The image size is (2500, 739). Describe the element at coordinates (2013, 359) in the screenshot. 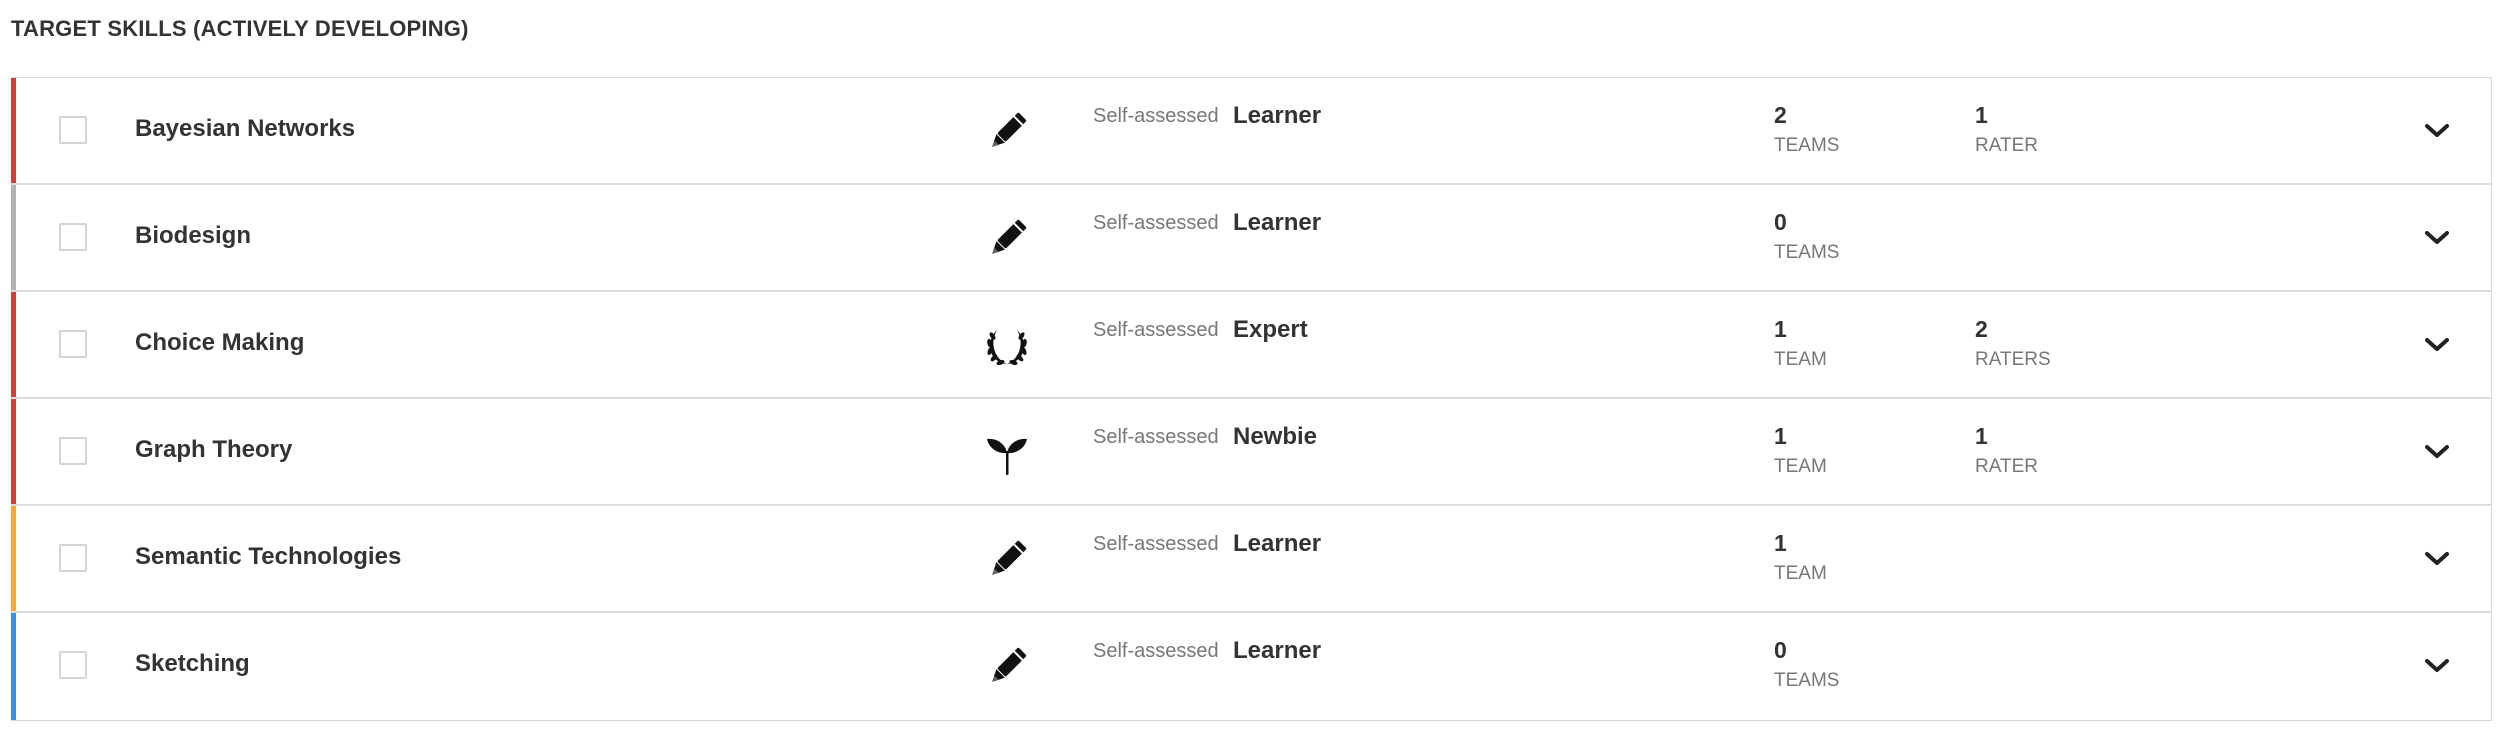

I see `raters-label: RATERS` at that location.